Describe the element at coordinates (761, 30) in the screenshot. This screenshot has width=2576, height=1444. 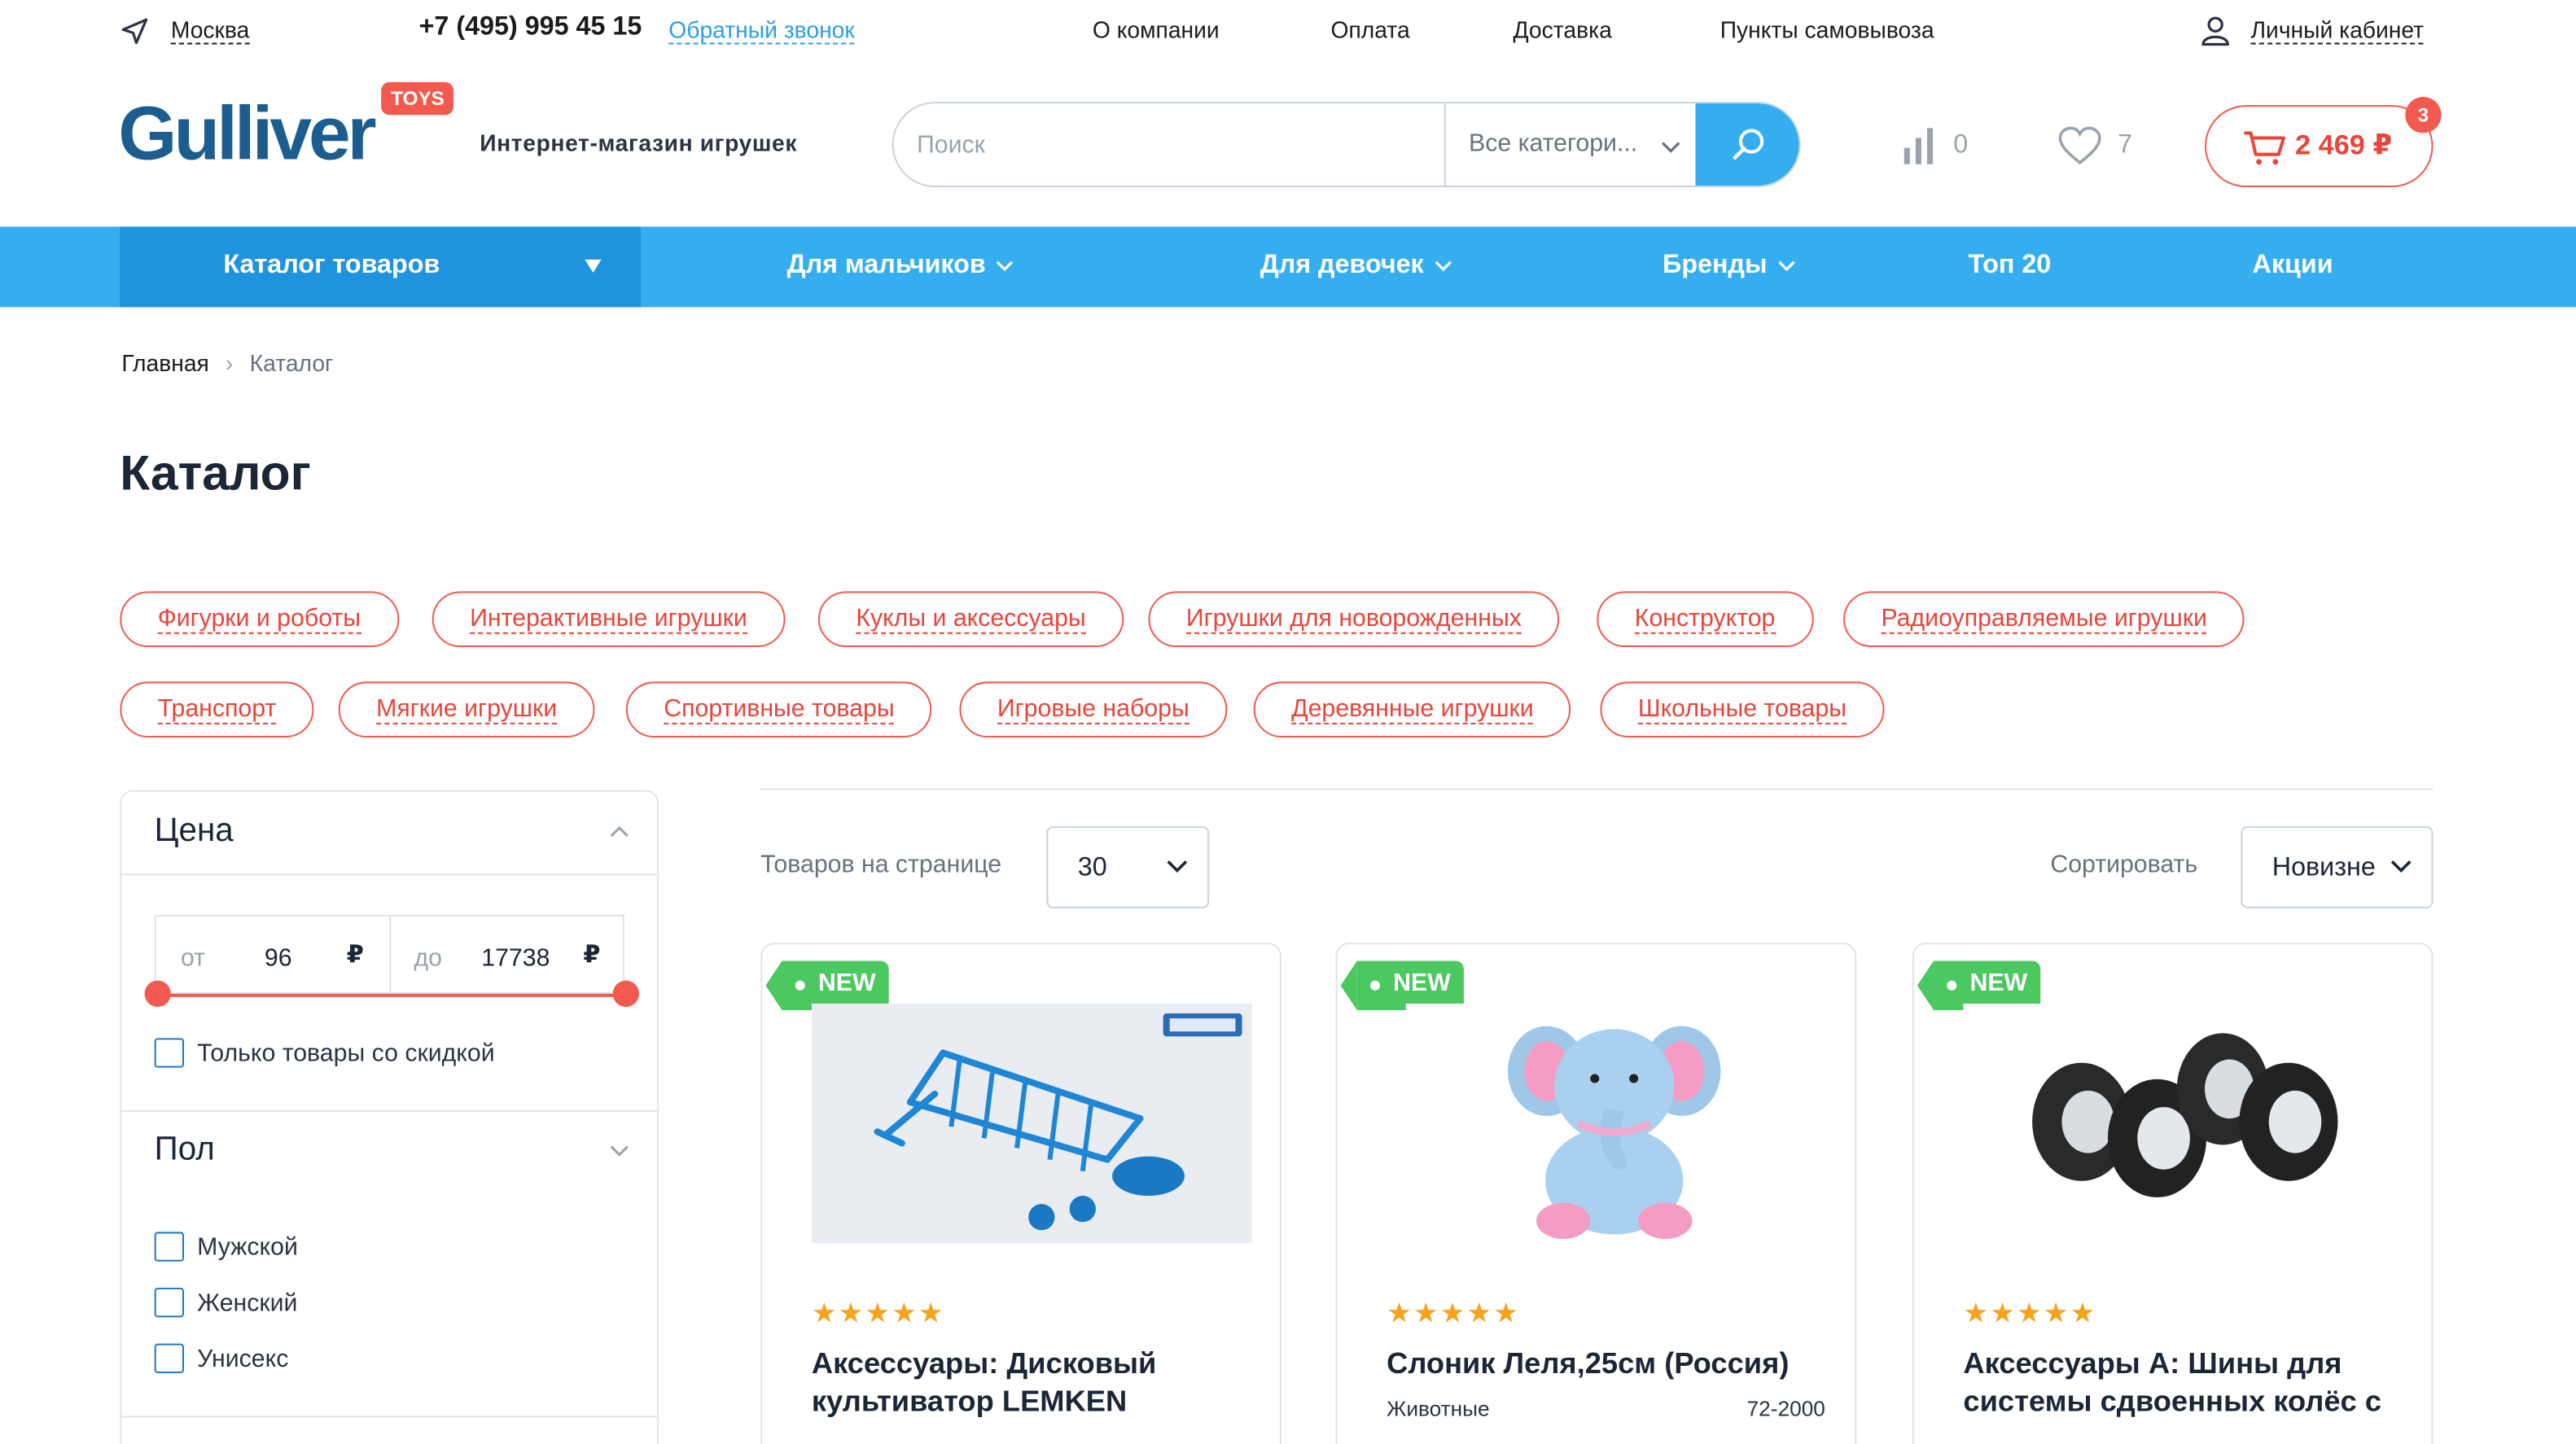
I see `callback-link: Обратный звонок` at that location.